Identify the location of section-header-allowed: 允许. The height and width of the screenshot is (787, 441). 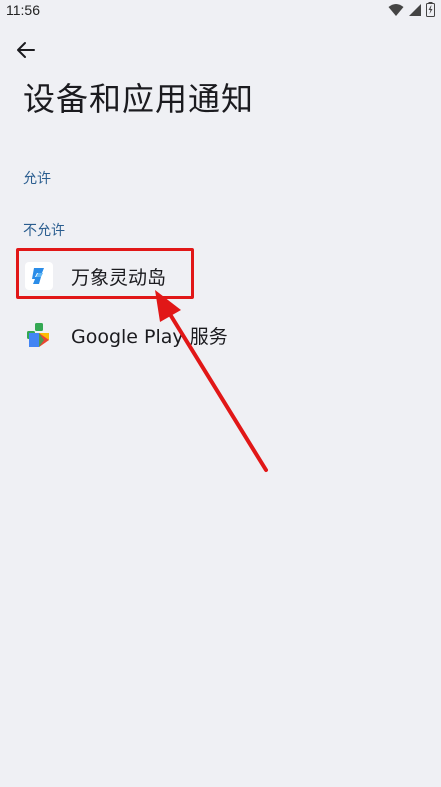
(37, 179).